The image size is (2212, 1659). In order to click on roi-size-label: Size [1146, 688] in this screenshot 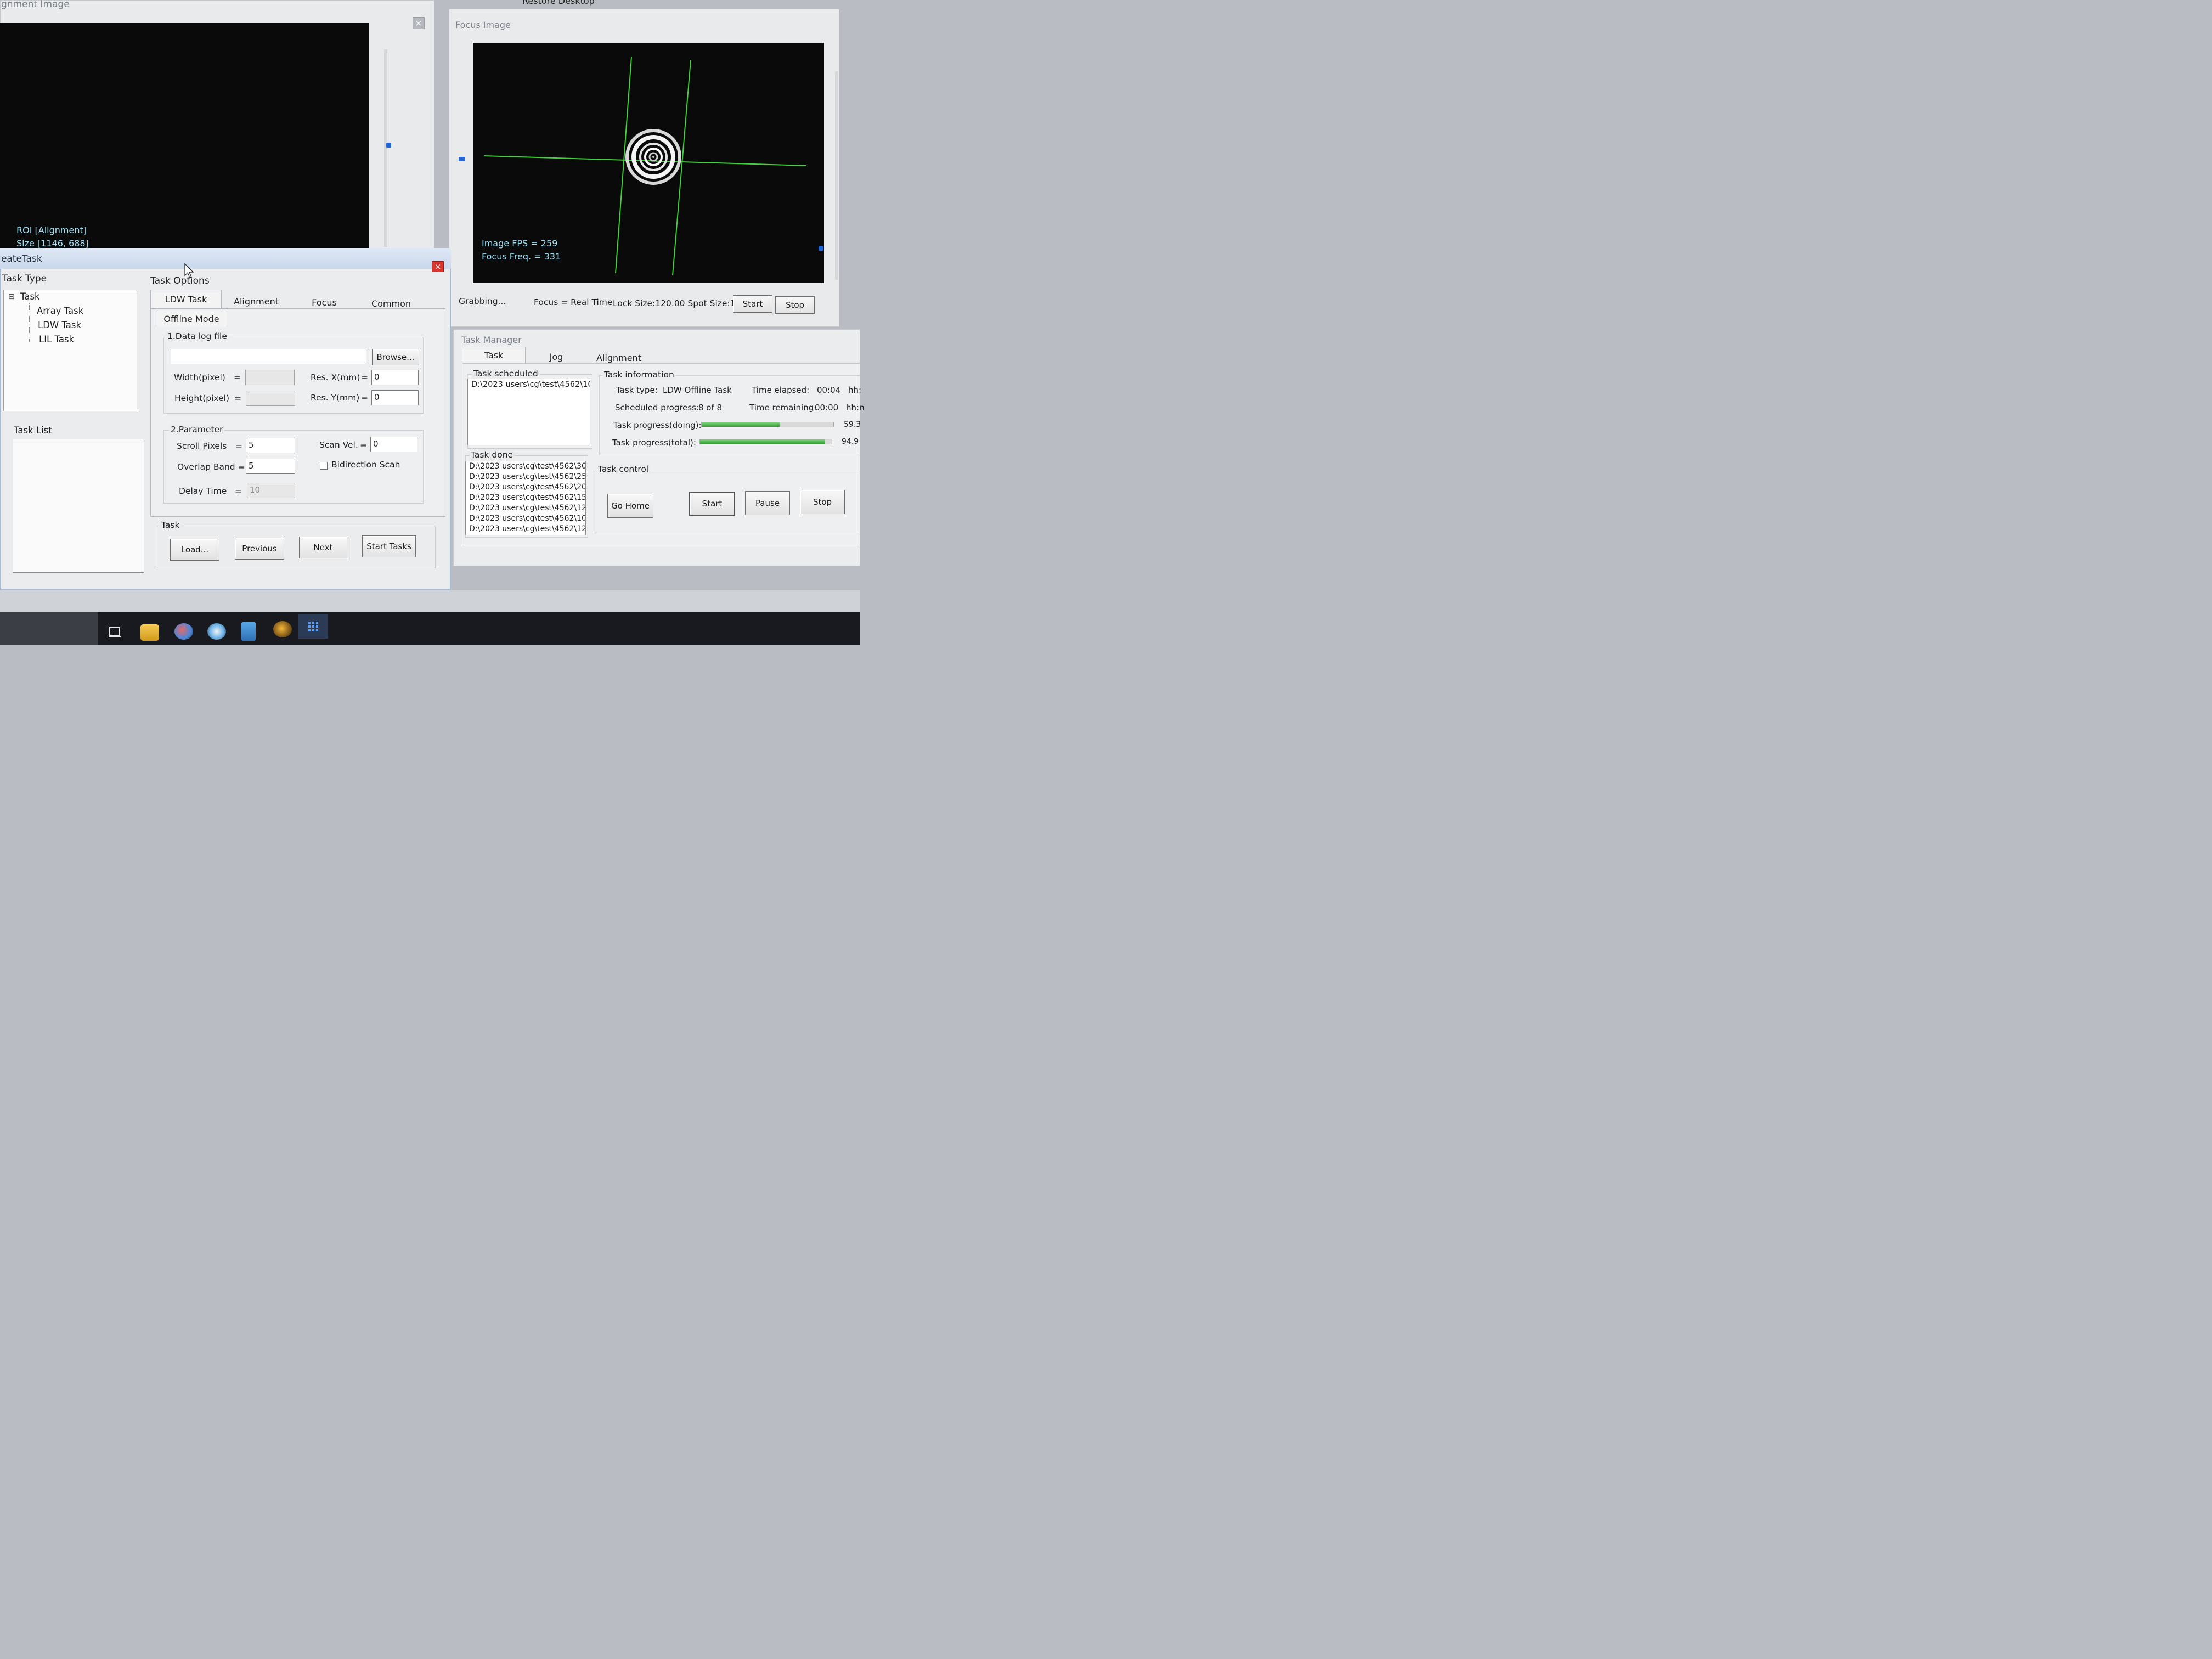, I will do `click(53, 244)`.